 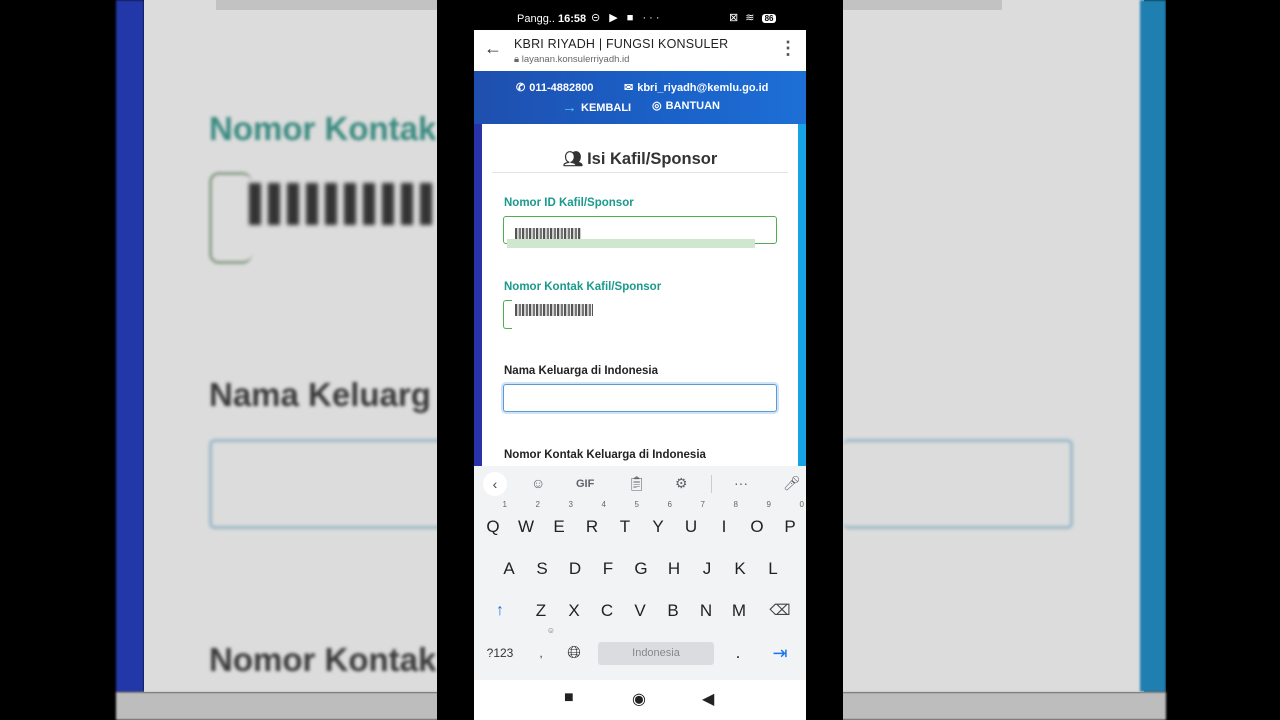 What do you see at coordinates (802, 295) in the screenshot?
I see `card-right-border` at bounding box center [802, 295].